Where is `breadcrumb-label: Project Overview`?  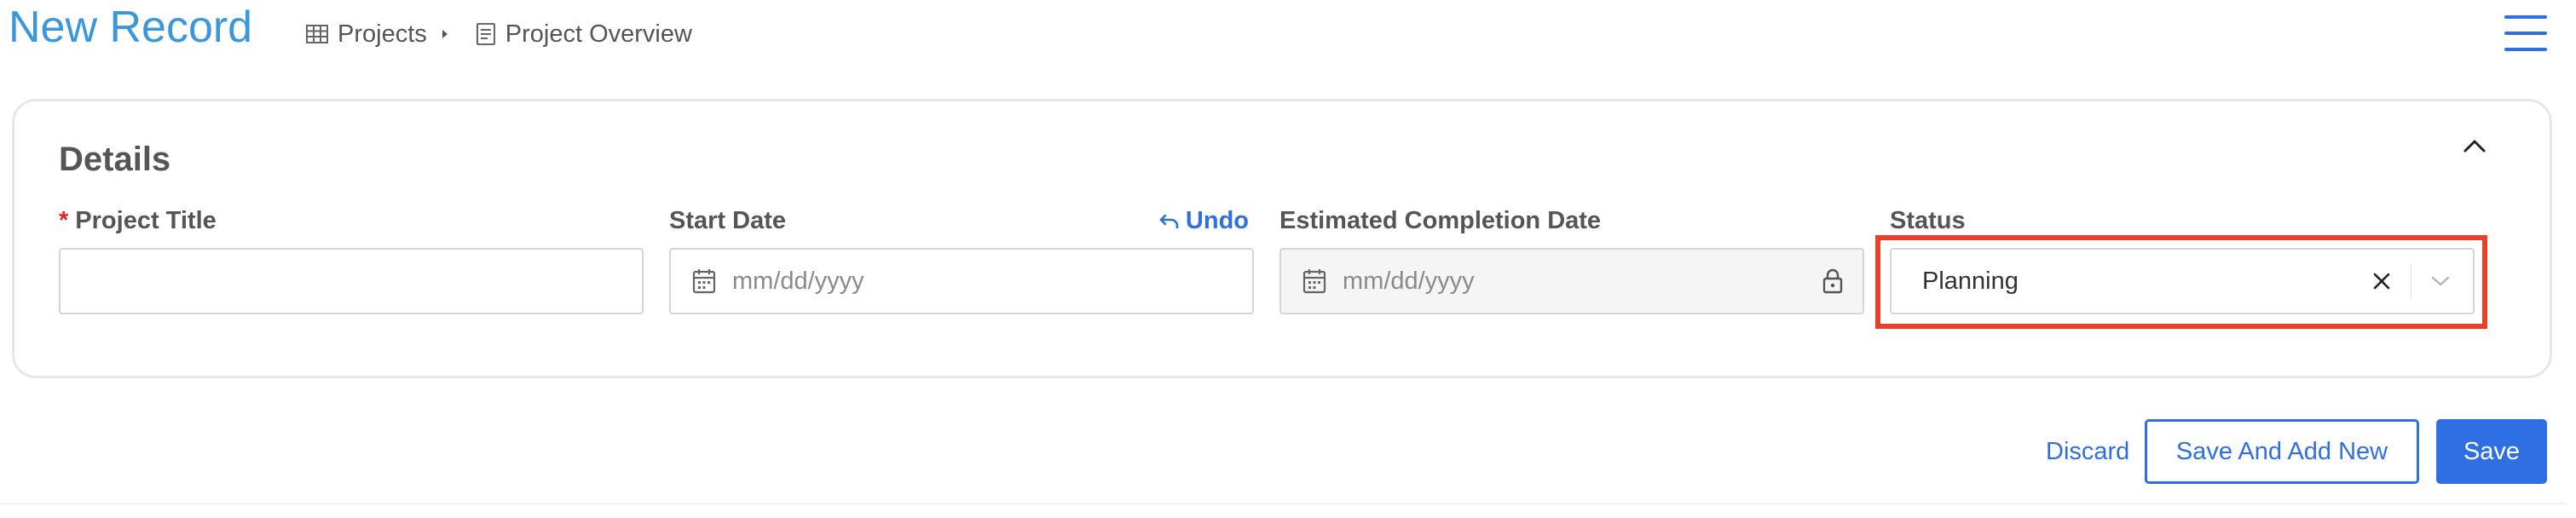 breadcrumb-label: Project Overview is located at coordinates (598, 34).